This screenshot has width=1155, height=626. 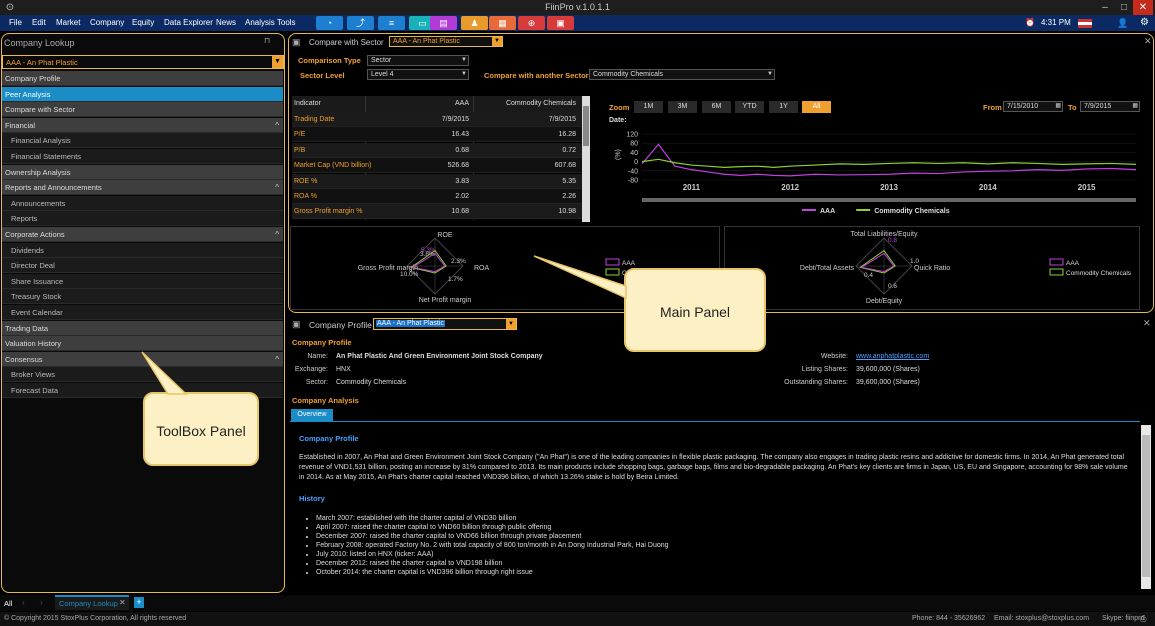 I want to click on tab-next-icon: ›, so click(x=41, y=602).